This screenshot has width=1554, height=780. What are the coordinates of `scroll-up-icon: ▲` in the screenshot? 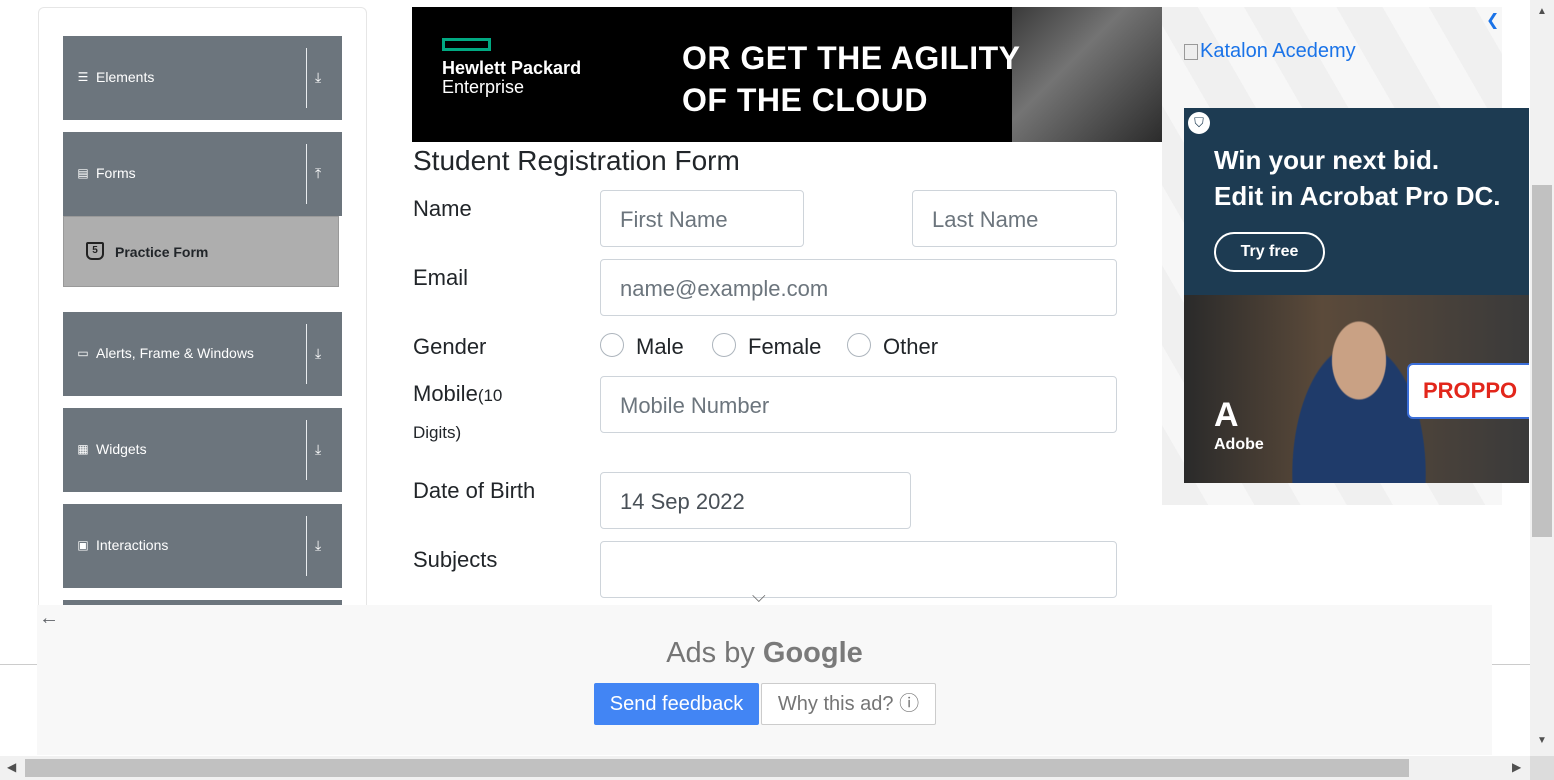 It's located at (1542, 11).